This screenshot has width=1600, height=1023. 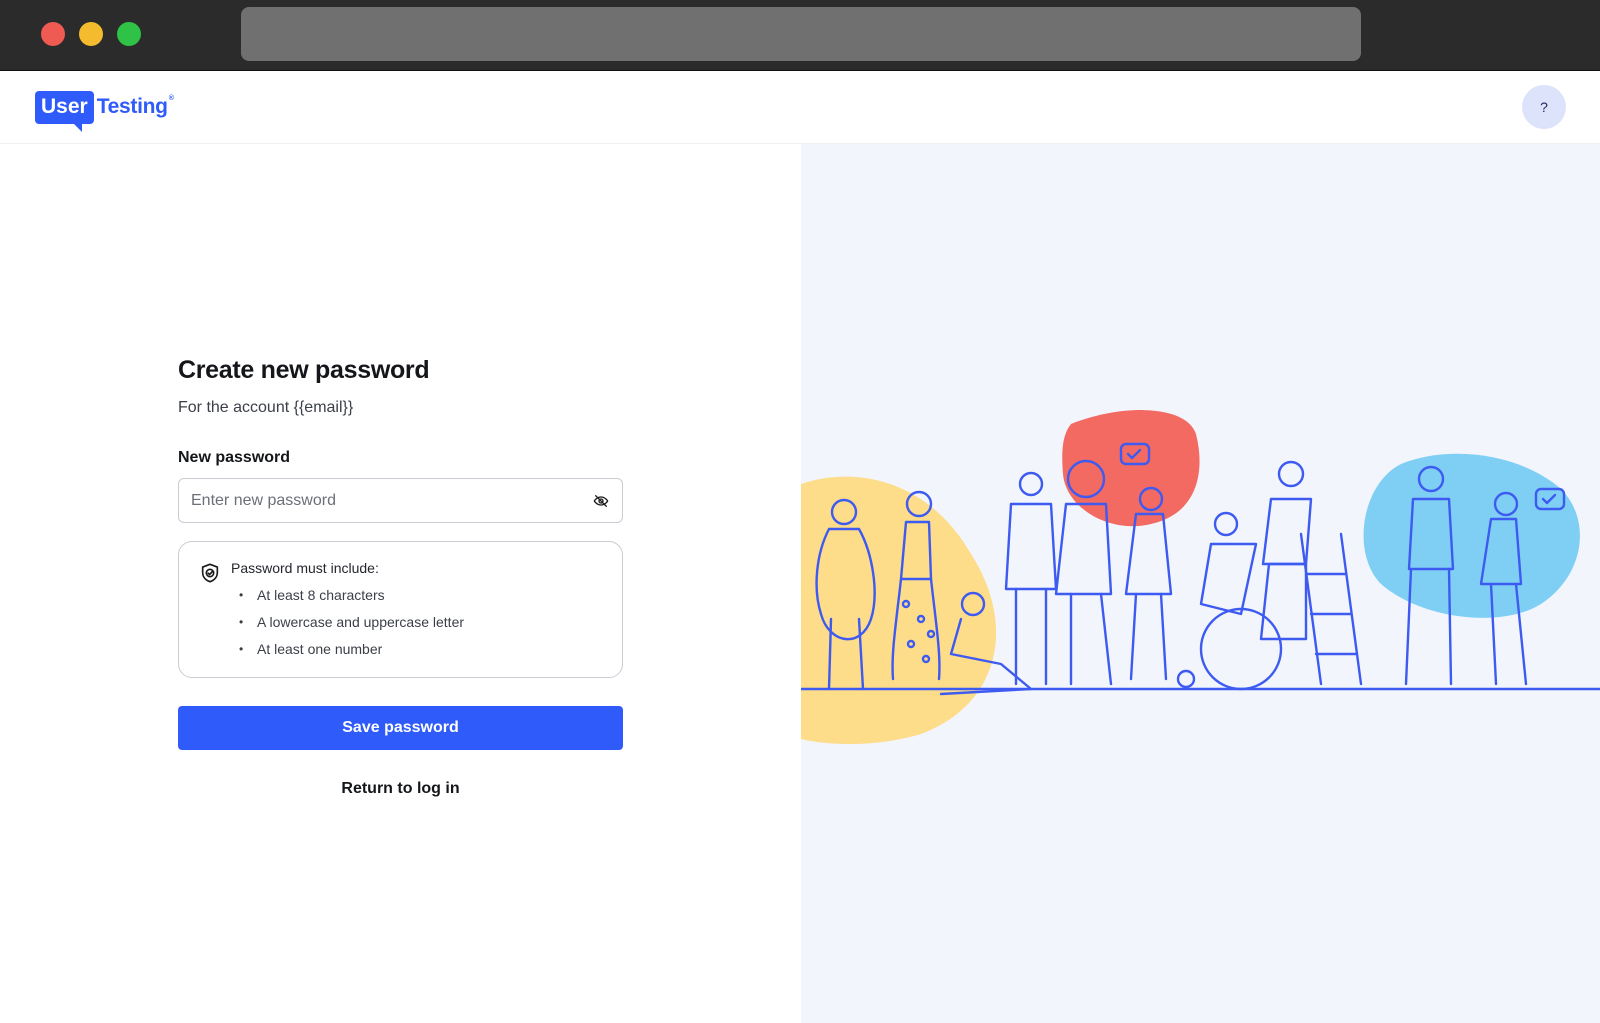 What do you see at coordinates (1544, 107) in the screenshot?
I see `help-button: ?` at bounding box center [1544, 107].